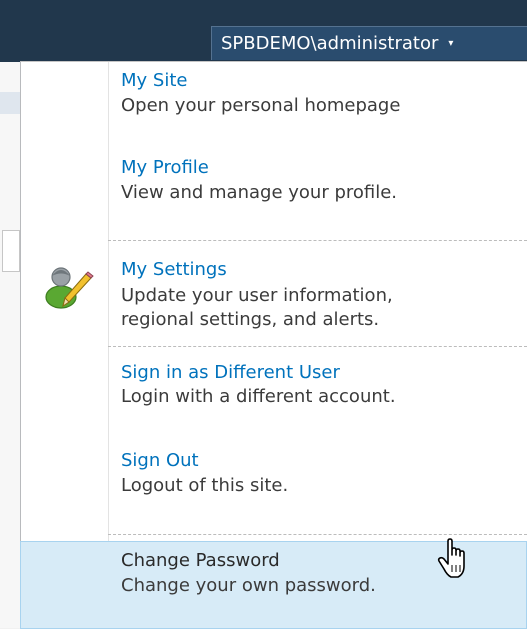  What do you see at coordinates (330, 43) in the screenshot?
I see `user-name-label: SPBDEMO\administrator` at bounding box center [330, 43].